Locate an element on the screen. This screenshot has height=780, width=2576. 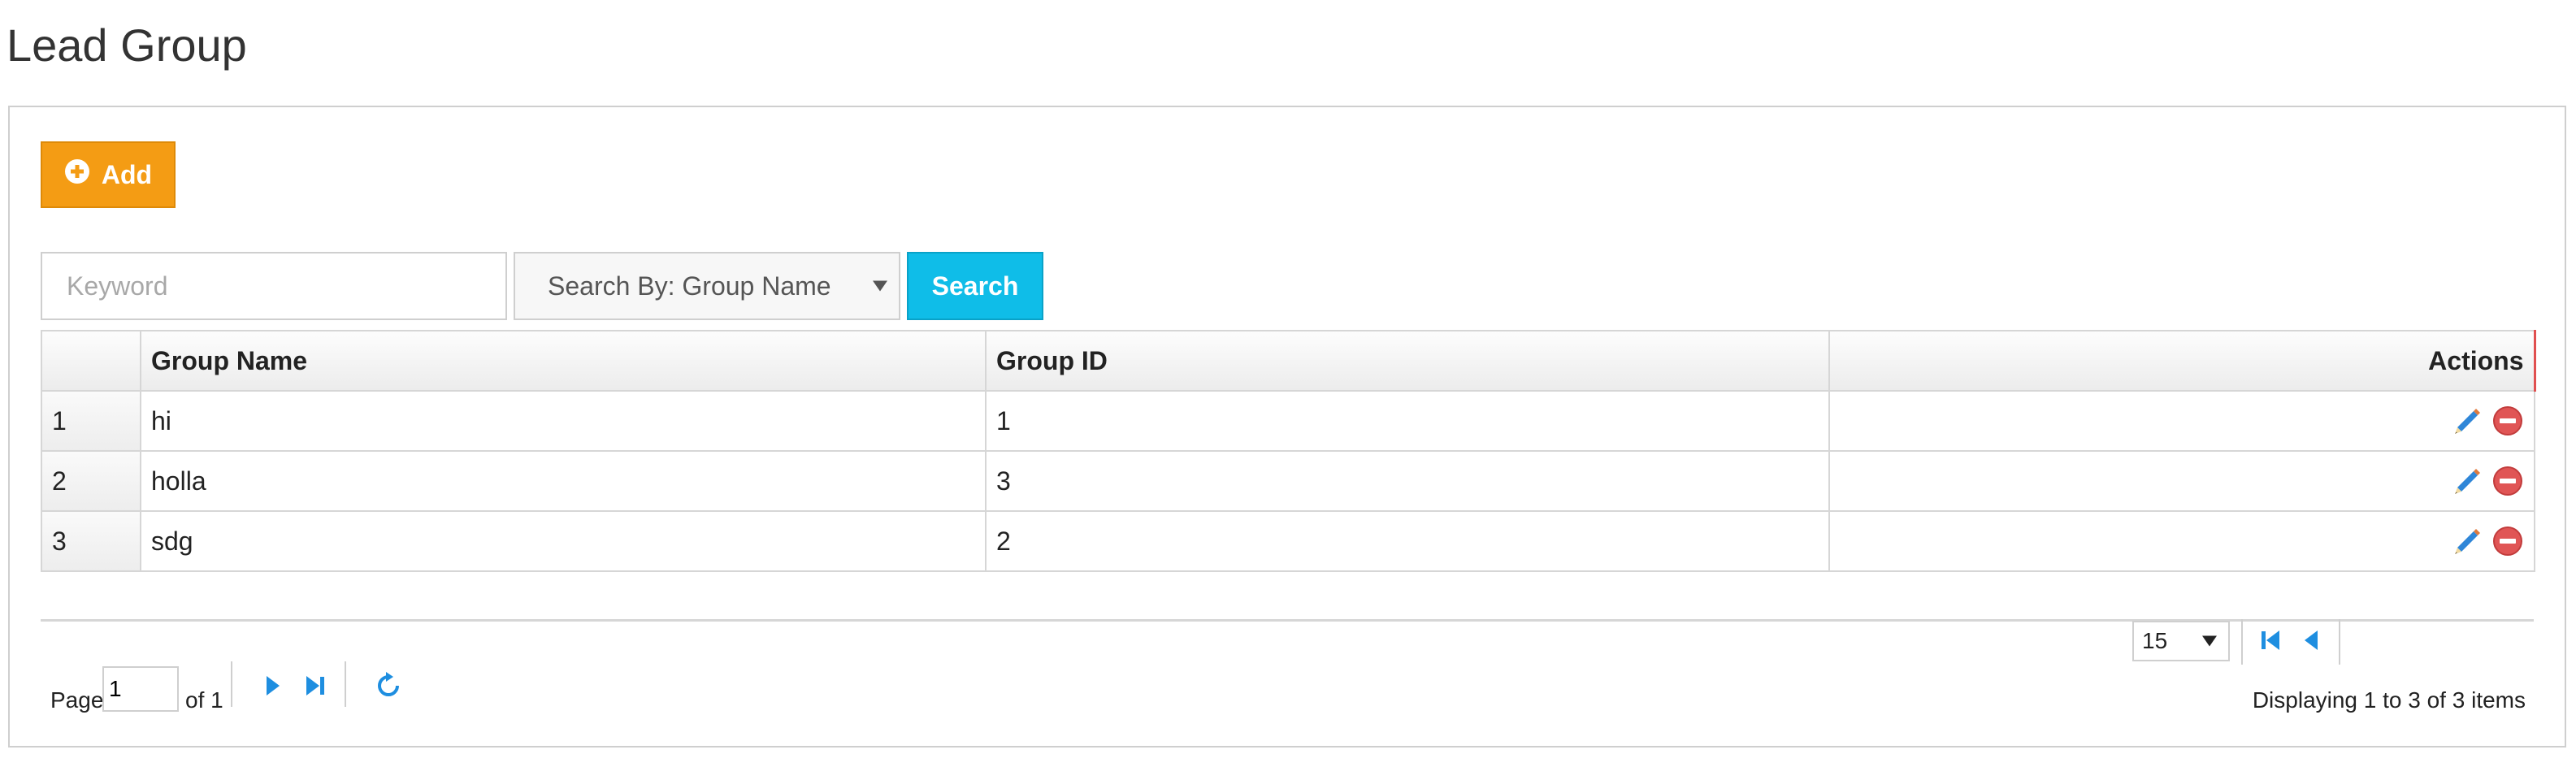
group-name-cell: sdg is located at coordinates (563, 541).